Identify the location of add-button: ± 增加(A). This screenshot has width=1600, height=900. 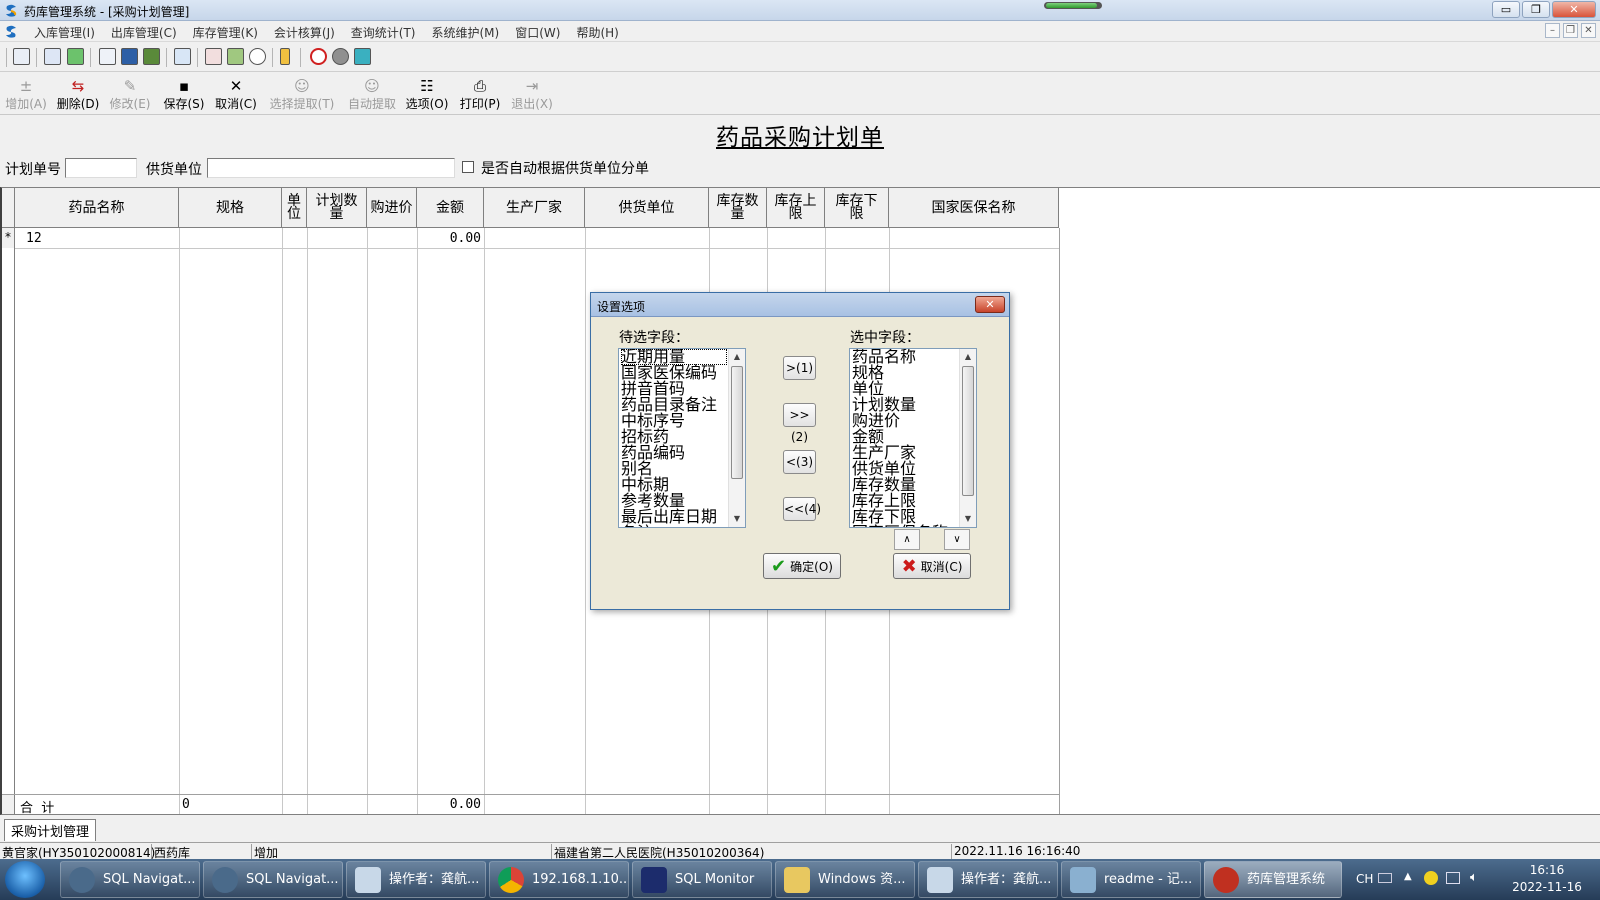
(26, 94).